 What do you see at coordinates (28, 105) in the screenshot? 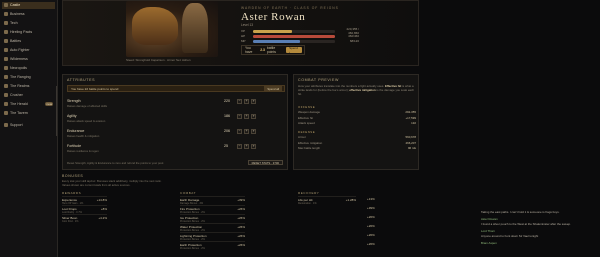
I see `sidebar-item-the-herald: The Herald new` at bounding box center [28, 105].